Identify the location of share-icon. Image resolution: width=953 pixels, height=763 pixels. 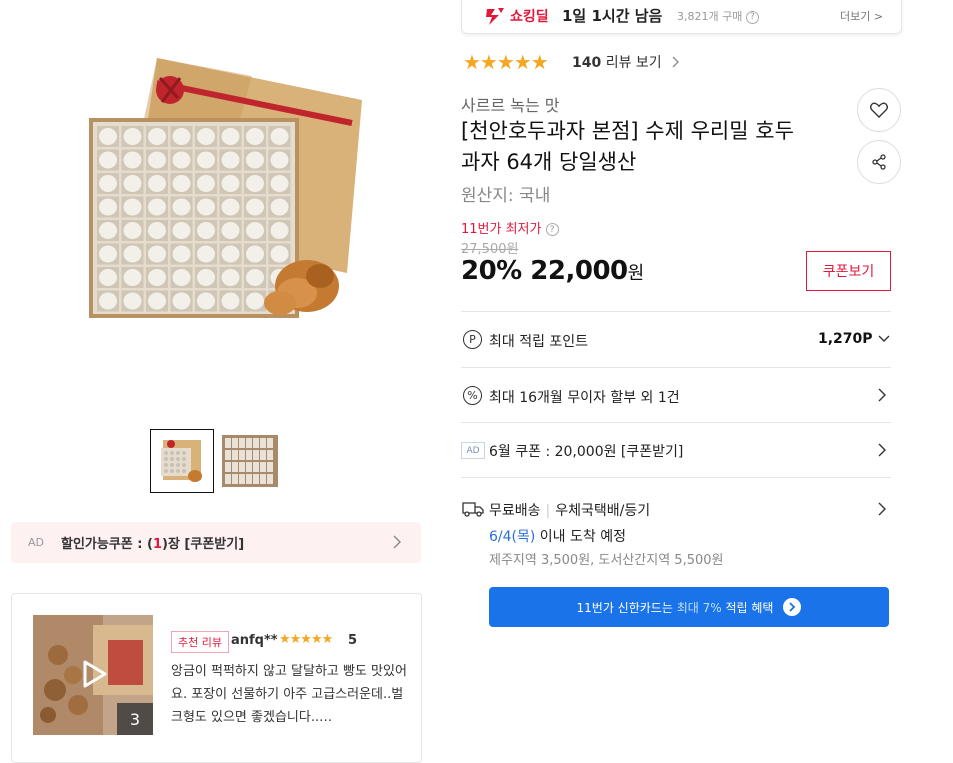
(879, 162).